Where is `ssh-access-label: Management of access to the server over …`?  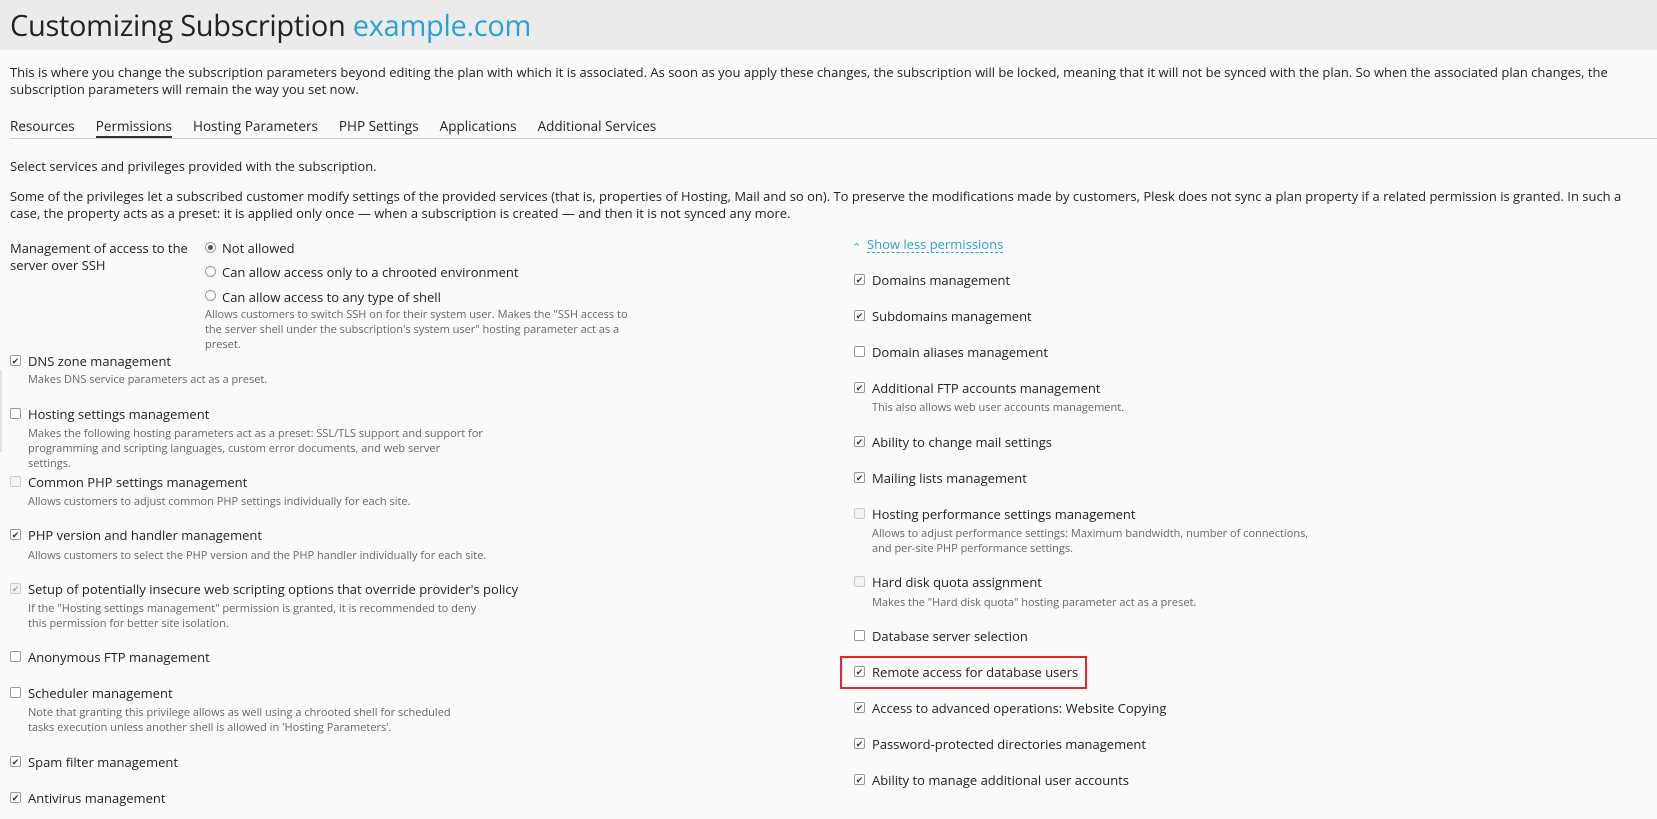
ssh-access-label: Management of access to the server over … is located at coordinates (99, 256).